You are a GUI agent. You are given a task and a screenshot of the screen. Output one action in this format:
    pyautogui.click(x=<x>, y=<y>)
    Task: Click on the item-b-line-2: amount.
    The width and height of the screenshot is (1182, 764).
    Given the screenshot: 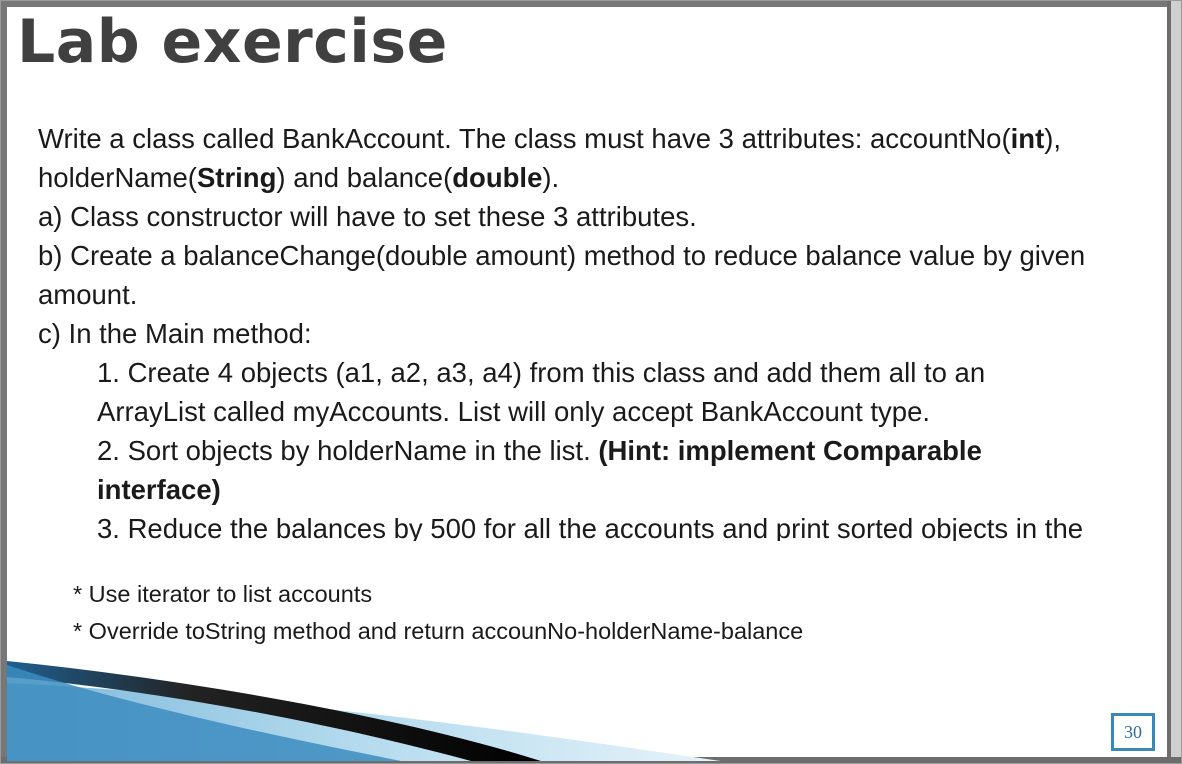 What is the action you would take?
    pyautogui.click(x=88, y=294)
    